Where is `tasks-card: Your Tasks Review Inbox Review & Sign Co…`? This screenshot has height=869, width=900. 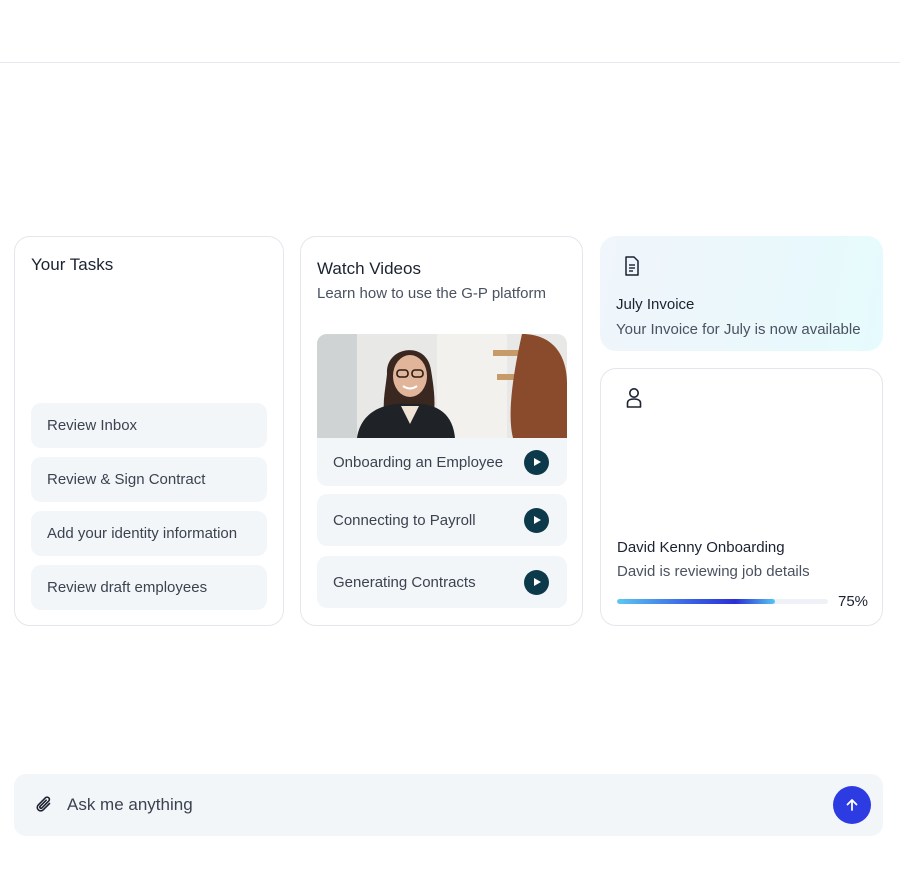 tasks-card: Your Tasks Review Inbox Review & Sign Co… is located at coordinates (149, 431).